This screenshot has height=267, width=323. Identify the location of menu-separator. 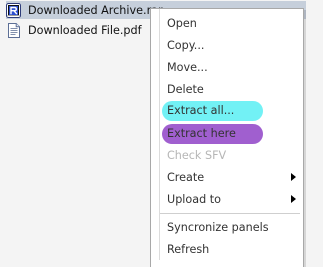
(230, 213).